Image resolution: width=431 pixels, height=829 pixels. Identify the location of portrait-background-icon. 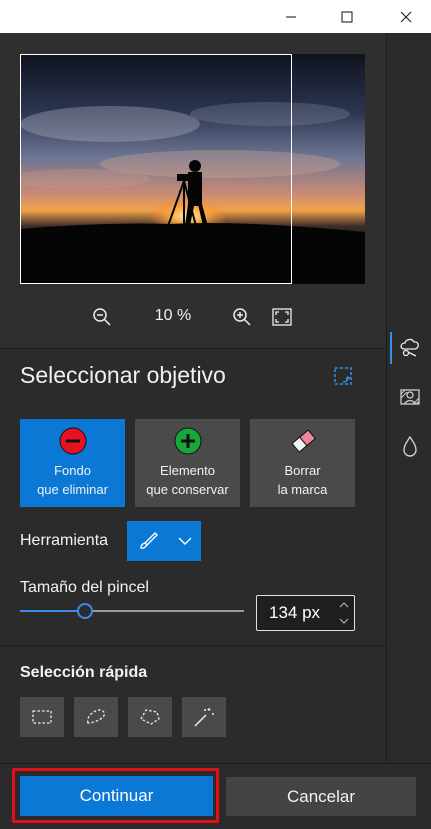
(410, 397).